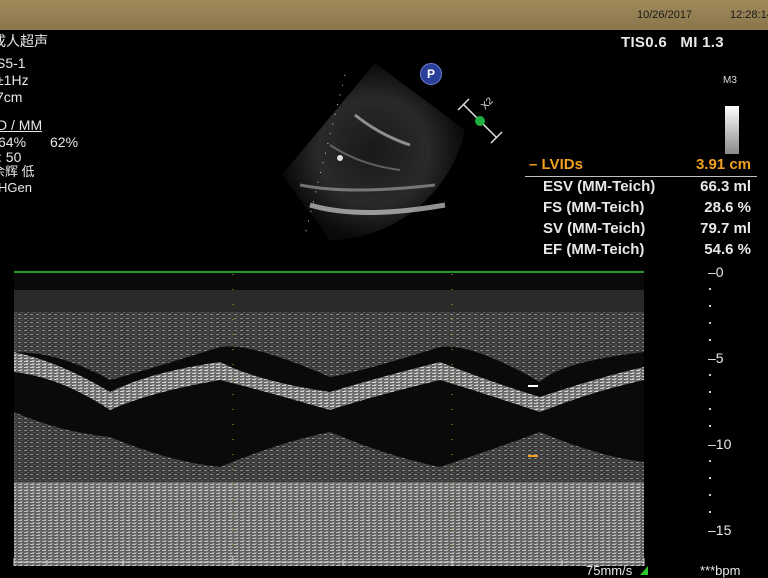 This screenshot has width=768, height=578. I want to click on measurement-row: EF (MM-Teich) 54.6 %, so click(641, 251).